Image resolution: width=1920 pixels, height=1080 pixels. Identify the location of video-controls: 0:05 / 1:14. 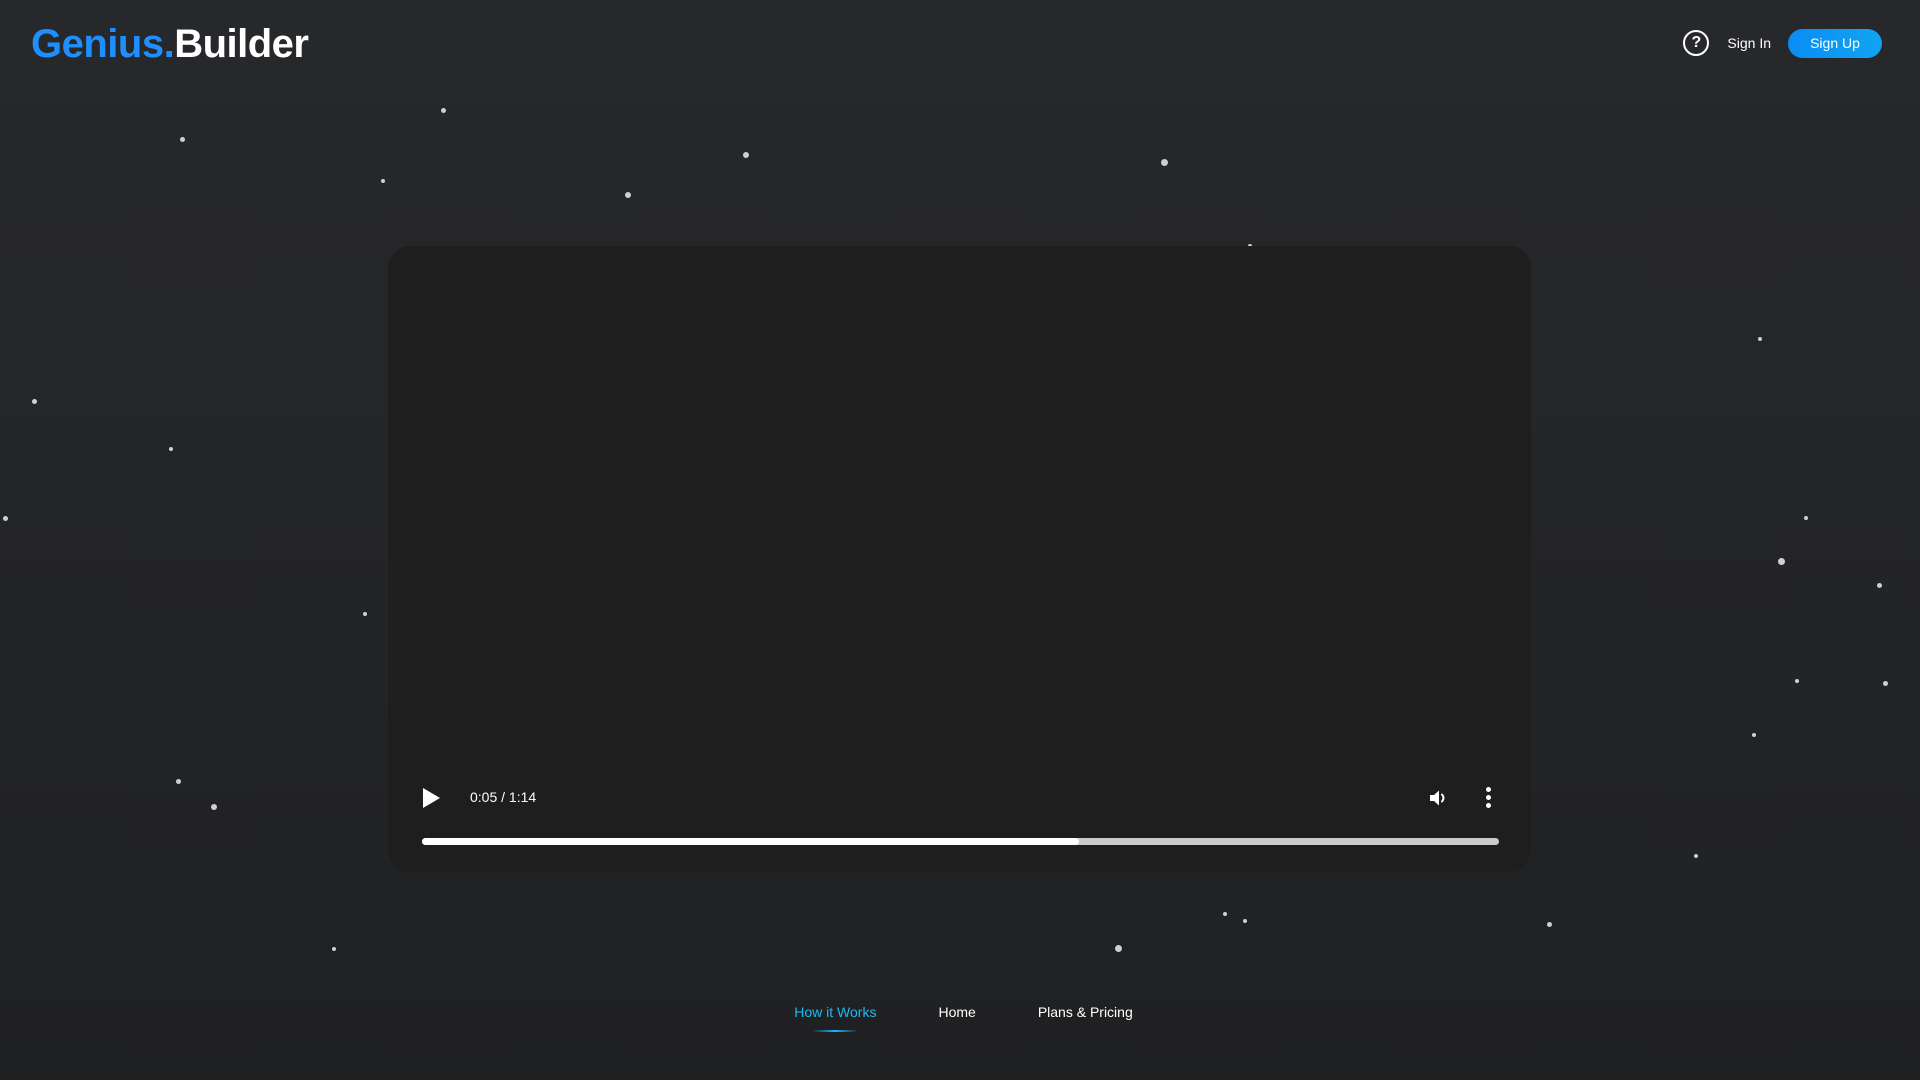
(959, 817).